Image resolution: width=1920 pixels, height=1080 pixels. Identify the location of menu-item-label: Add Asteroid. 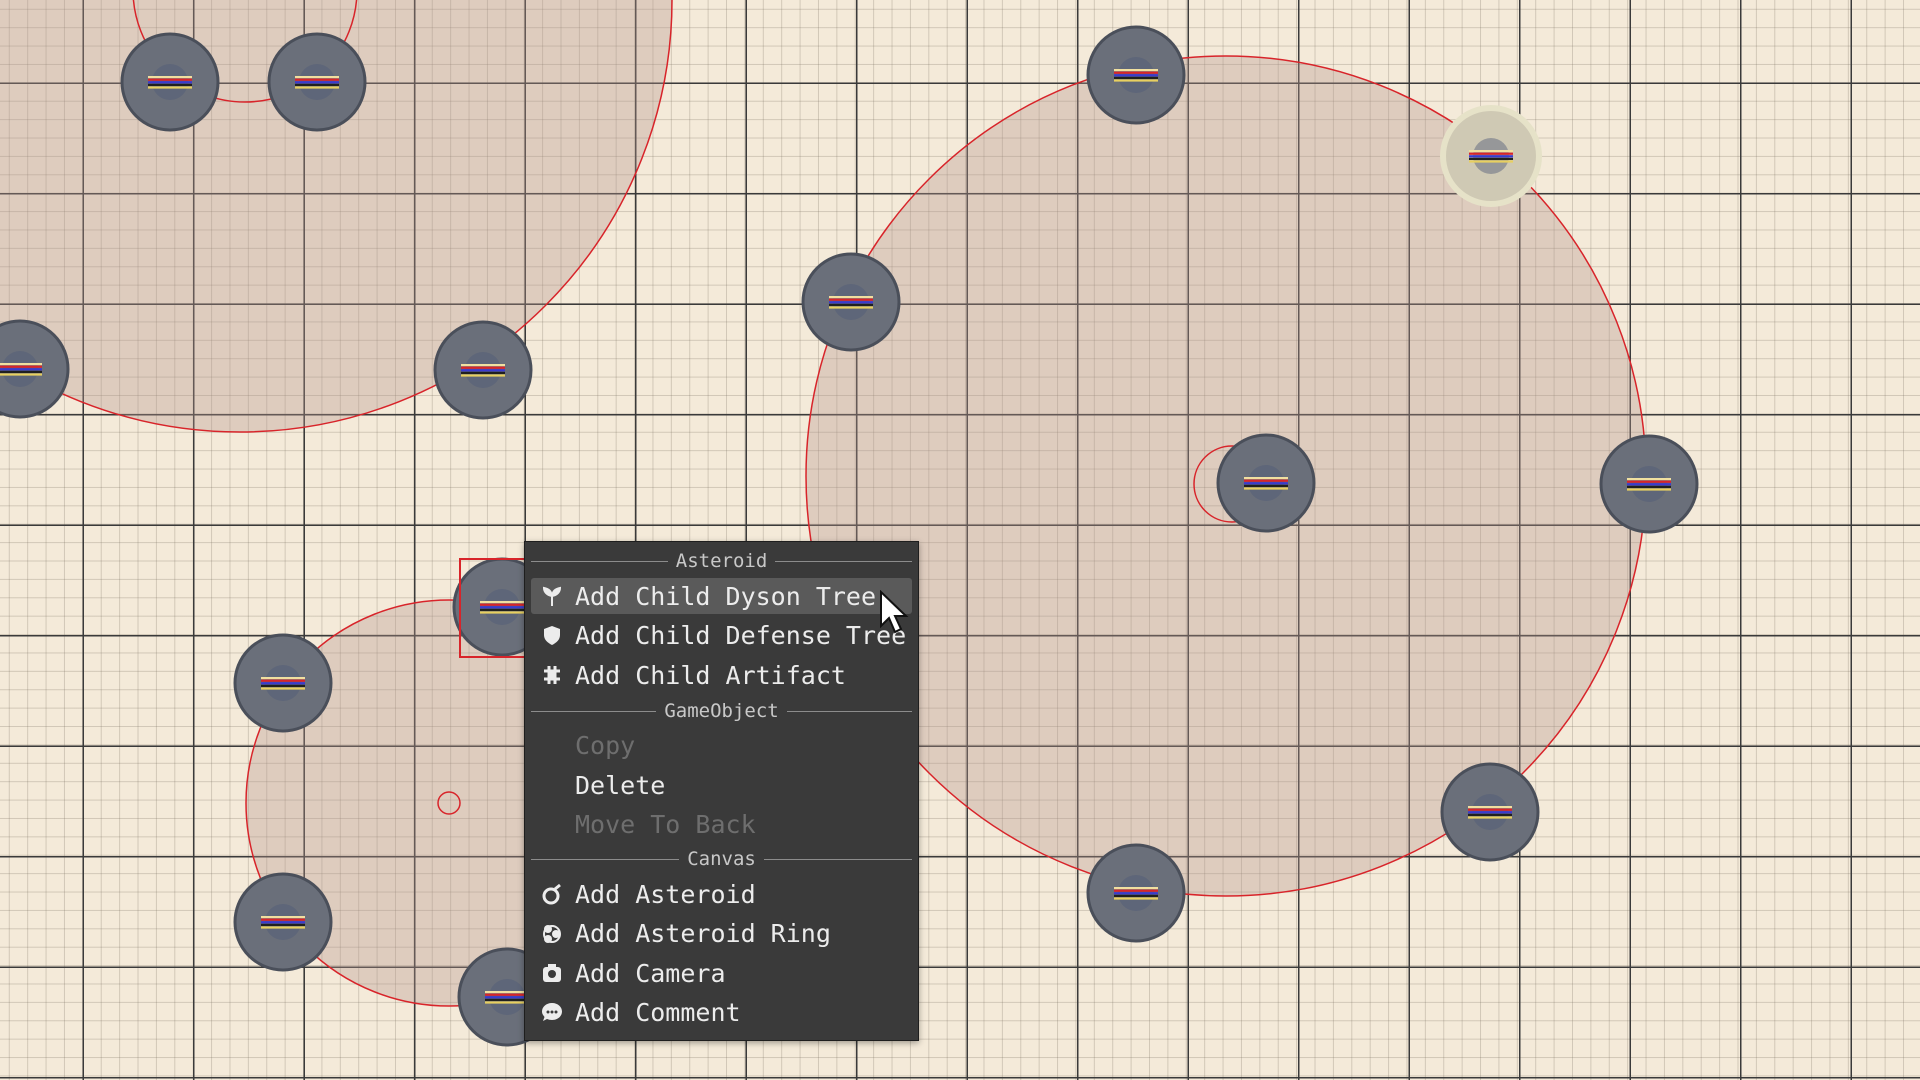
(665, 894).